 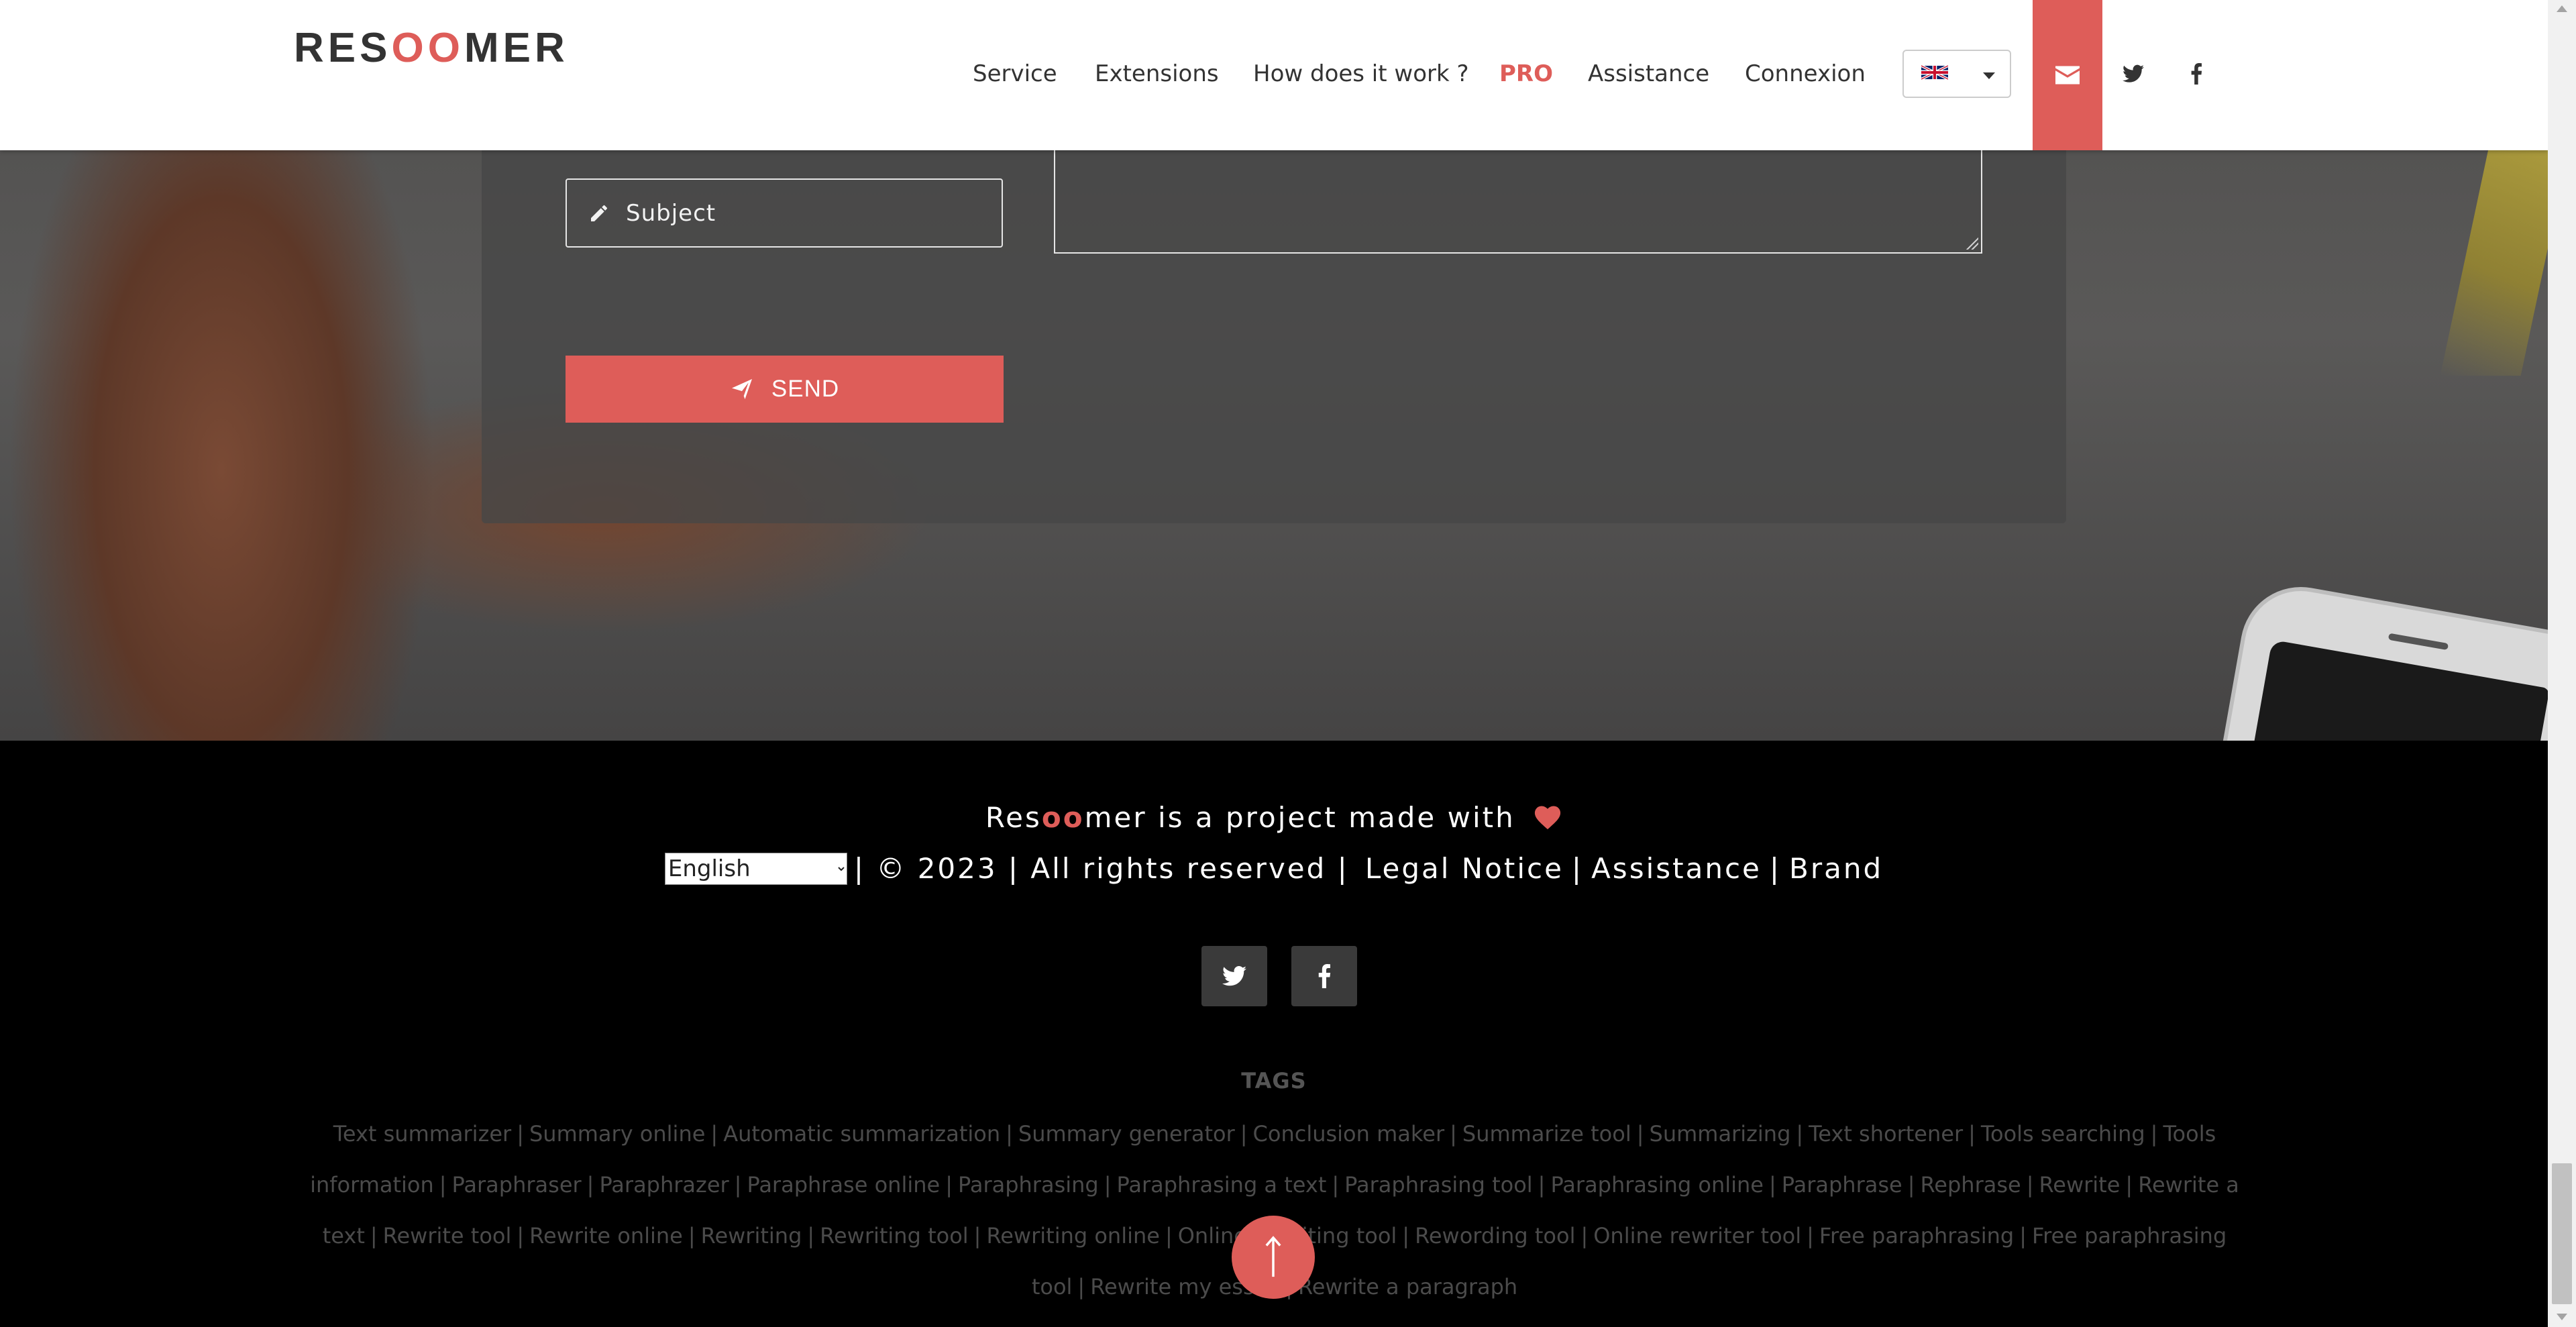 I want to click on scrollbar-thumb, so click(x=2562, y=1233).